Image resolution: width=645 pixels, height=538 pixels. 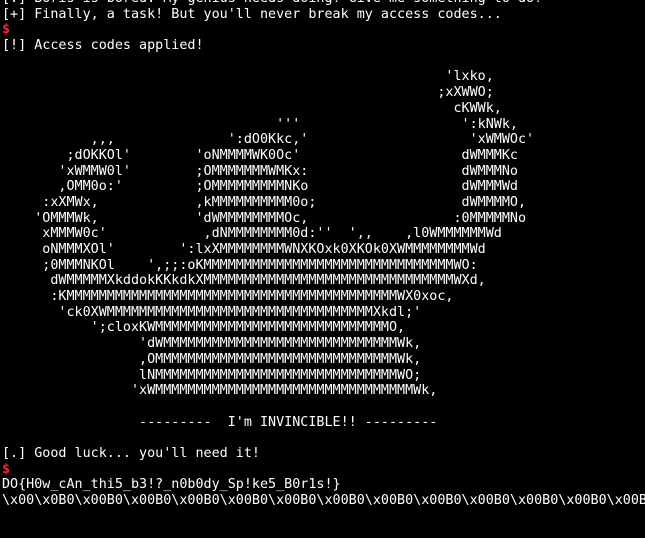 I want to click on ascii-art-line: cKWWk,, so click(x=252, y=108).